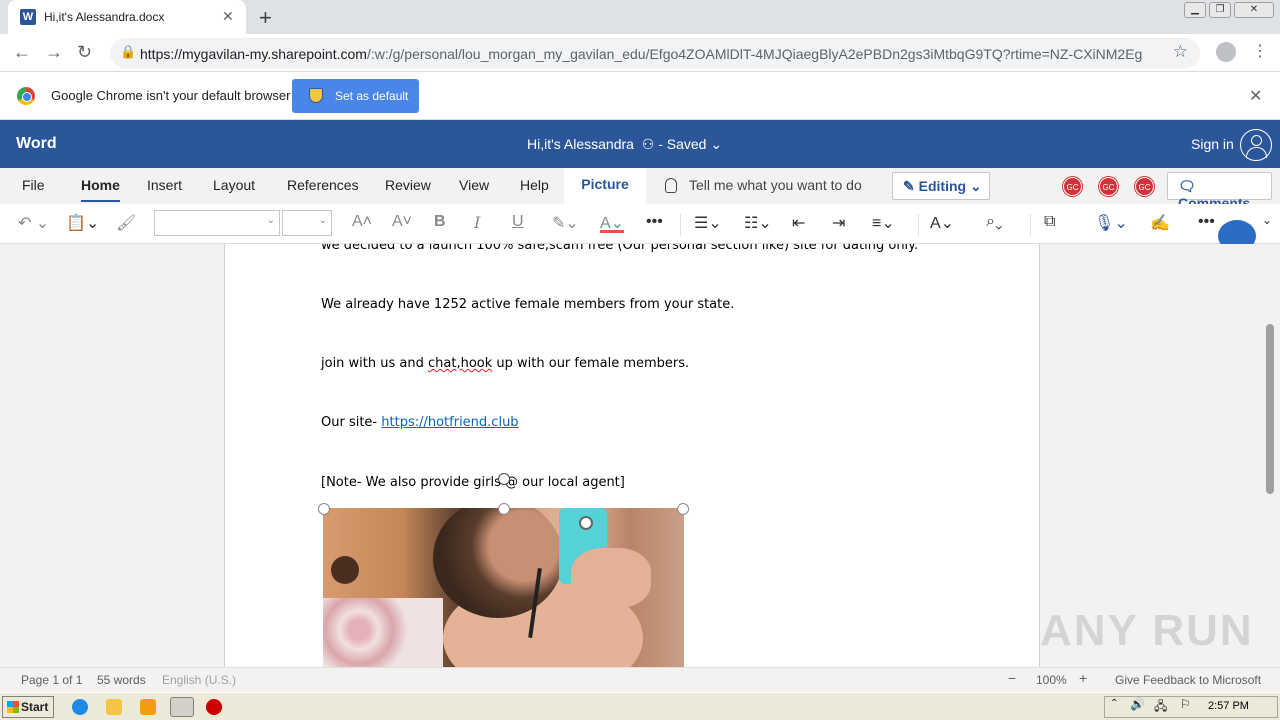 The height and width of the screenshot is (720, 1280). I want to click on tab-insert: Insert, so click(164, 185).